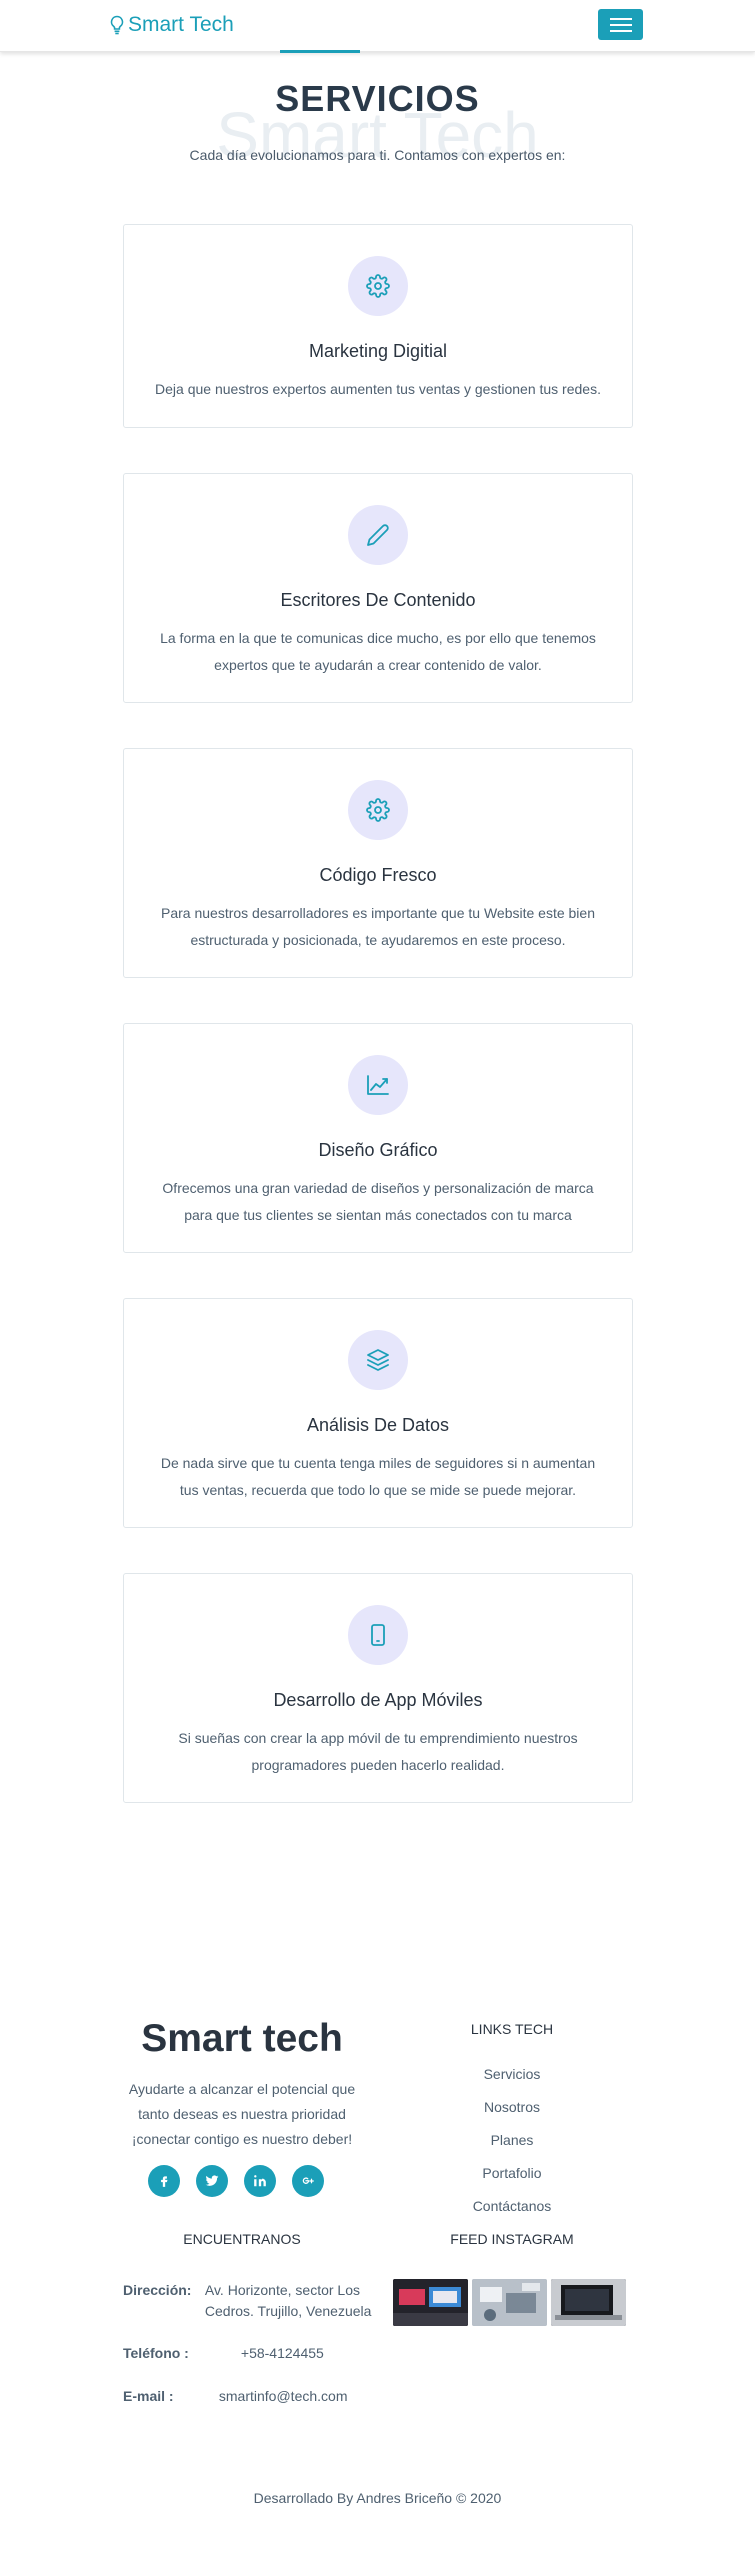  Describe the element at coordinates (620, 18) in the screenshot. I see `menu-icon` at that location.